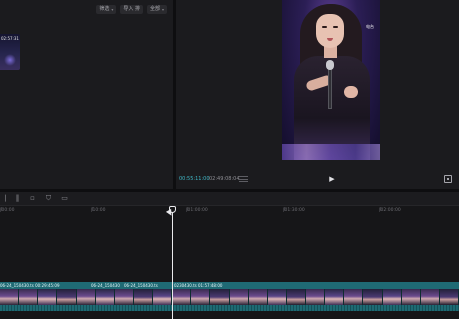 Image resolution: width=459 pixels, height=319 pixels. I want to click on timeline-toolbar: ❘ ‖ ▫ ⛉ ▭, so click(229, 199).